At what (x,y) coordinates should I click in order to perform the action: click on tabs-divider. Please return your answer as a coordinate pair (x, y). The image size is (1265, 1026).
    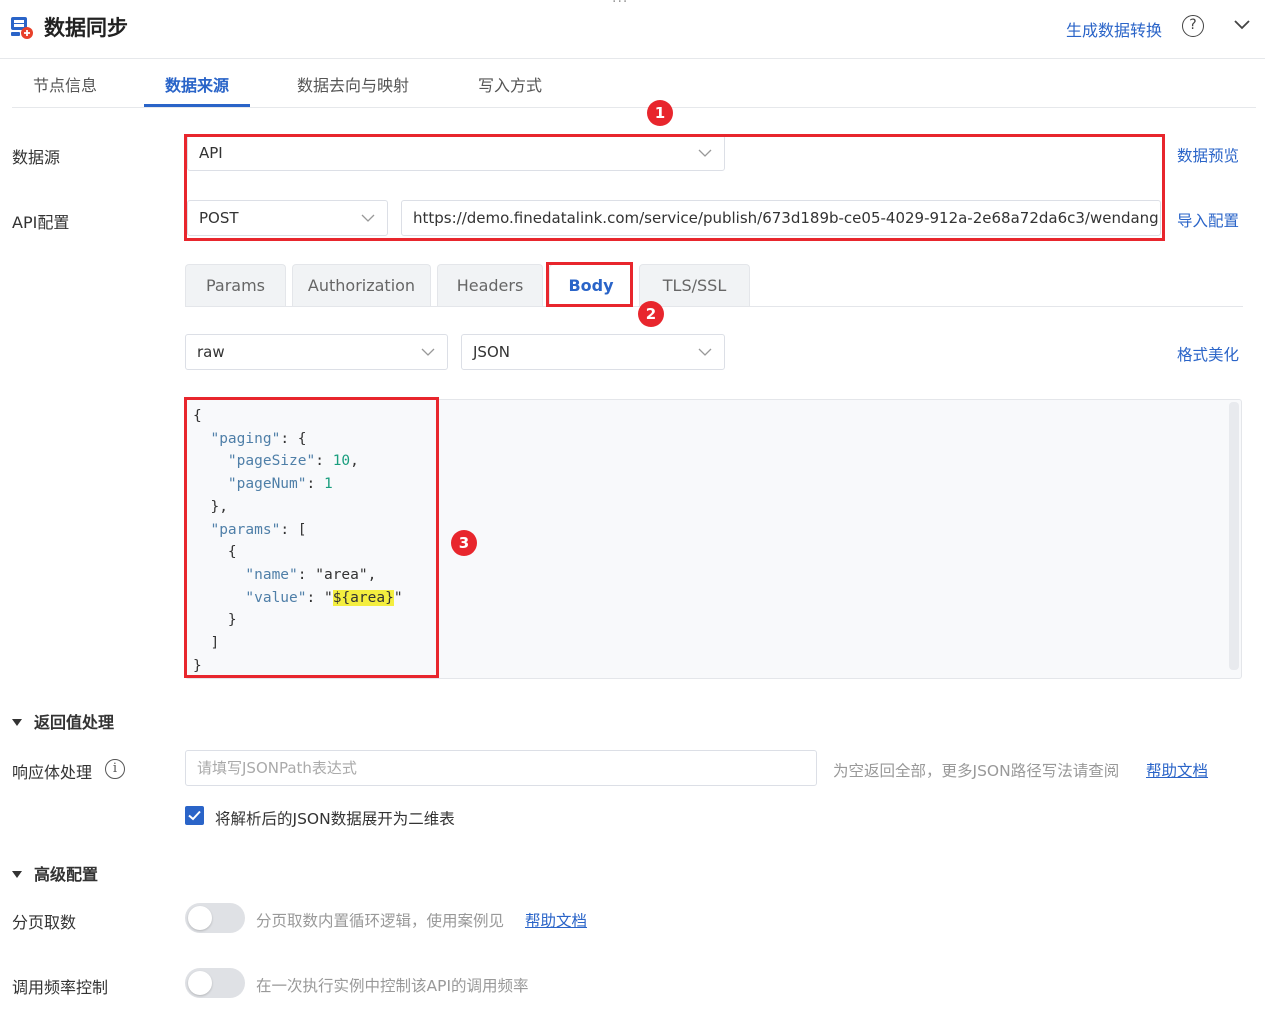
    Looking at the image, I should click on (634, 107).